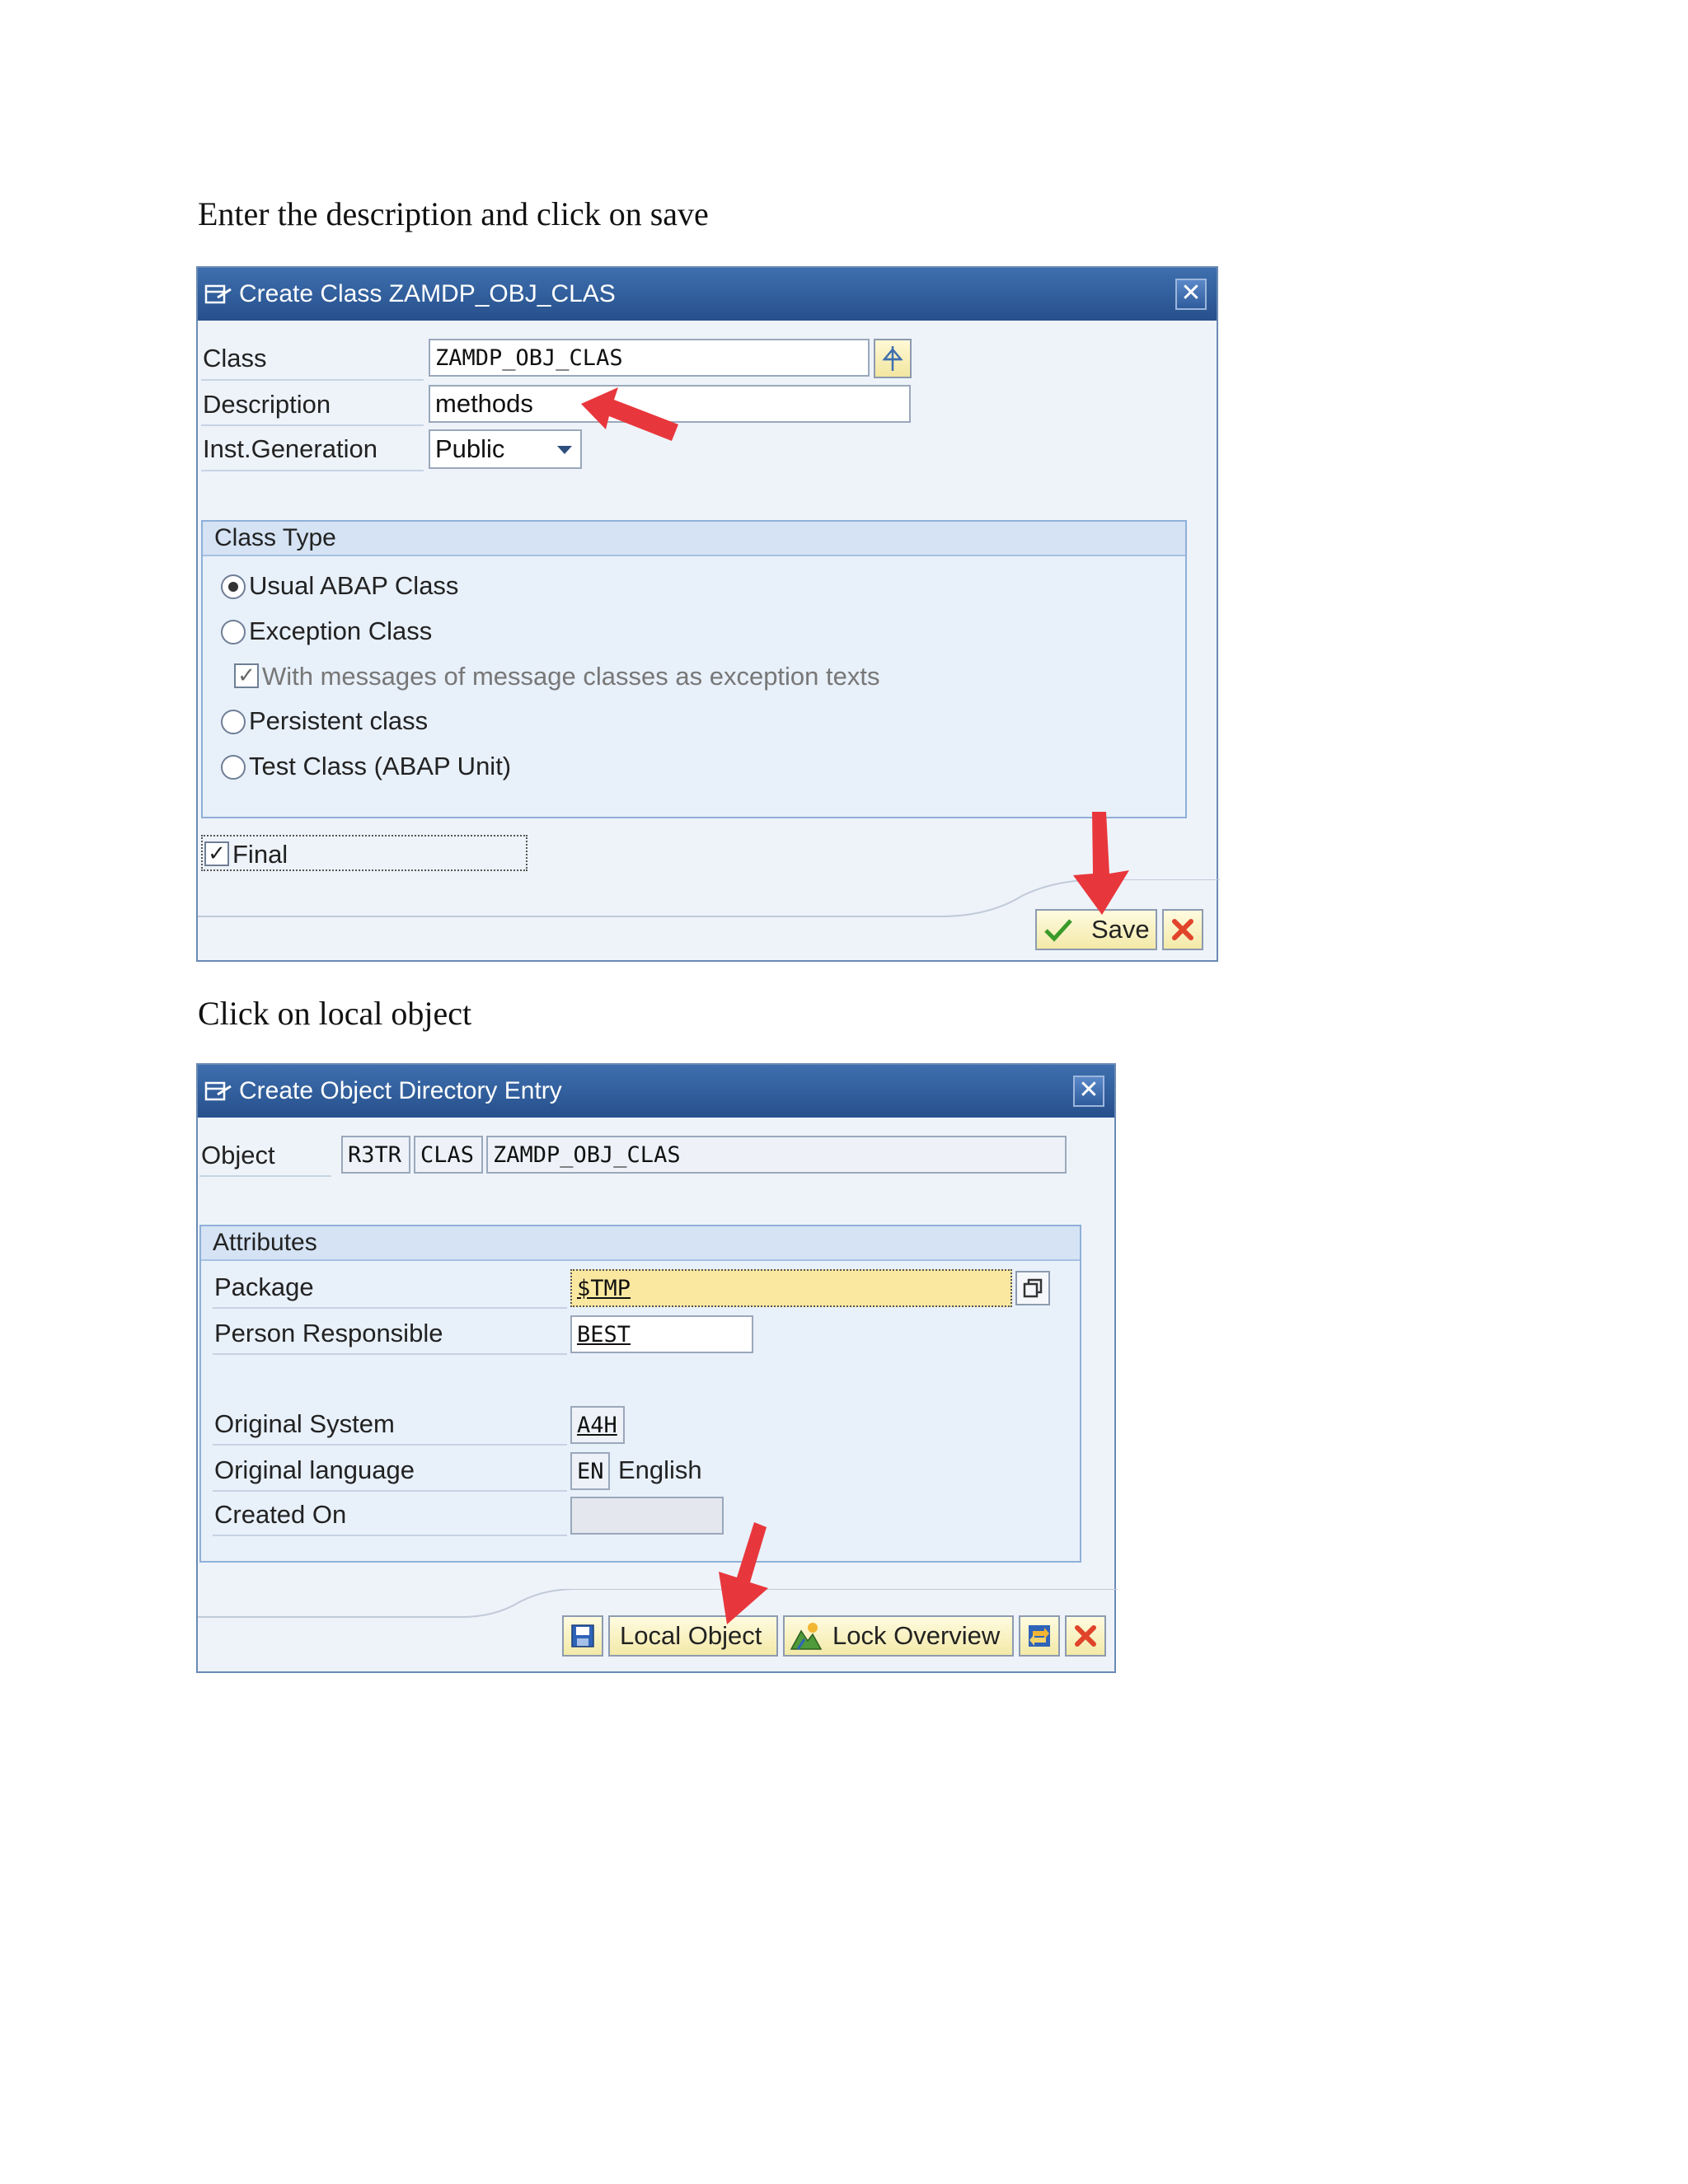 The image size is (1688, 2184). Describe the element at coordinates (290, 448) in the screenshot. I see `inst-generation-label: Inst.Generation` at that location.